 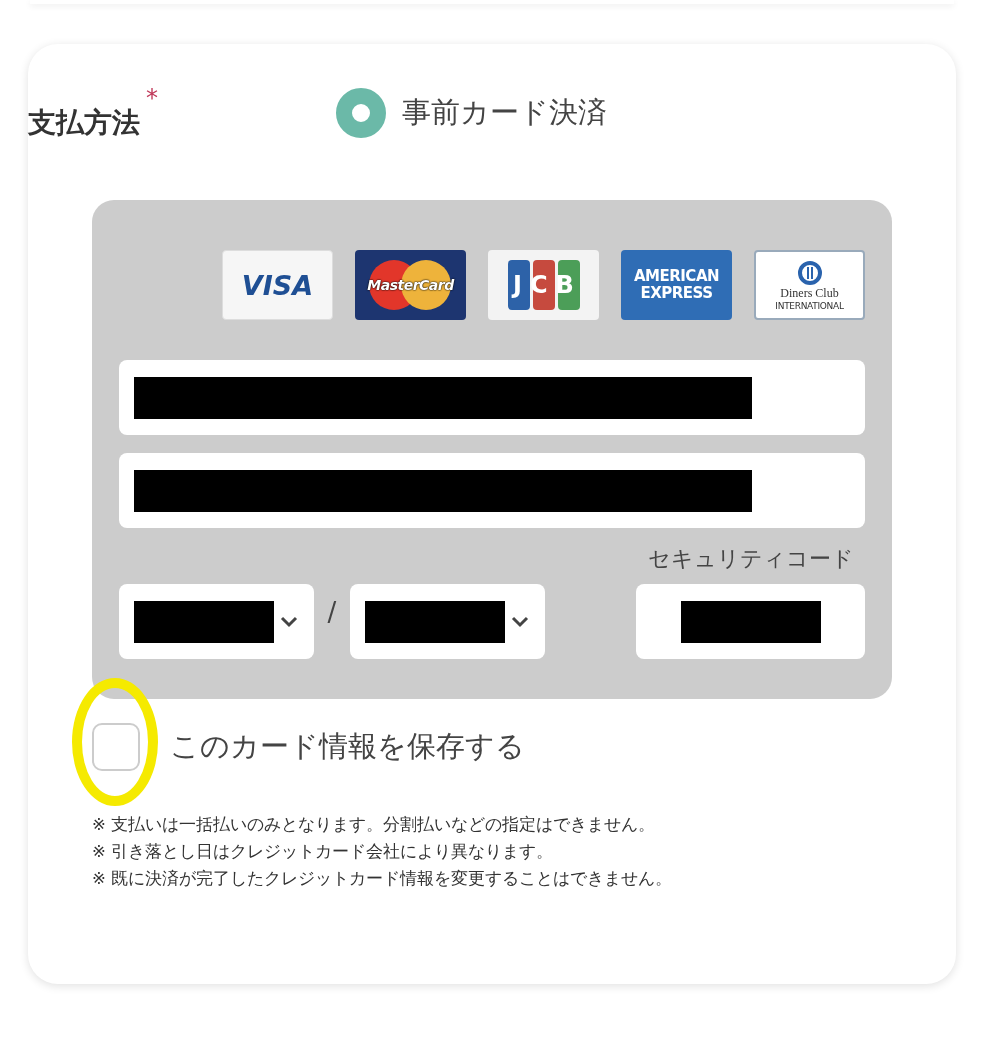 I want to click on year-select, so click(x=447, y=621).